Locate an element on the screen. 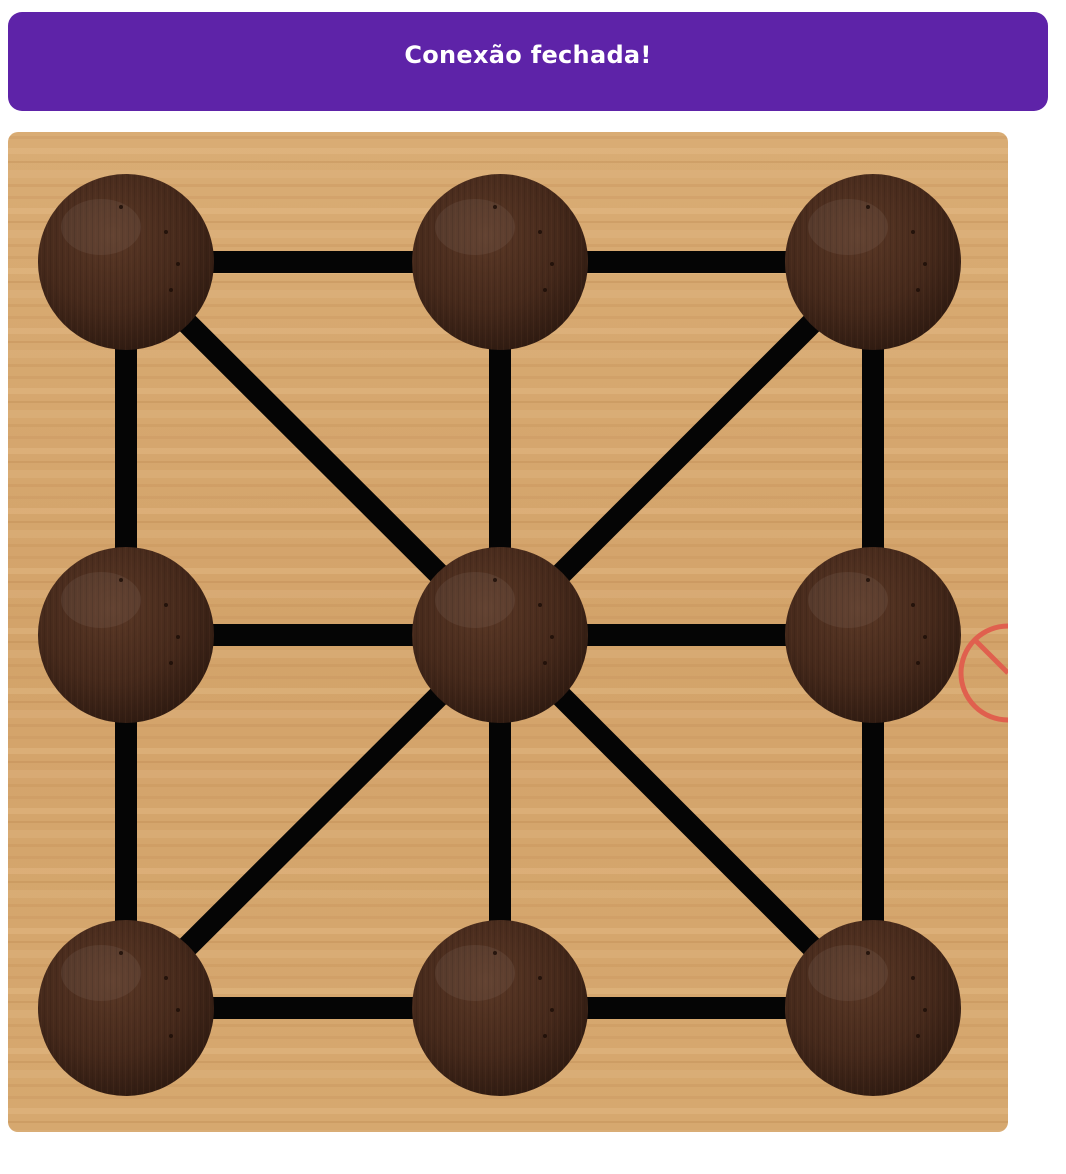  piece-bottom-left is located at coordinates (126, 1008).